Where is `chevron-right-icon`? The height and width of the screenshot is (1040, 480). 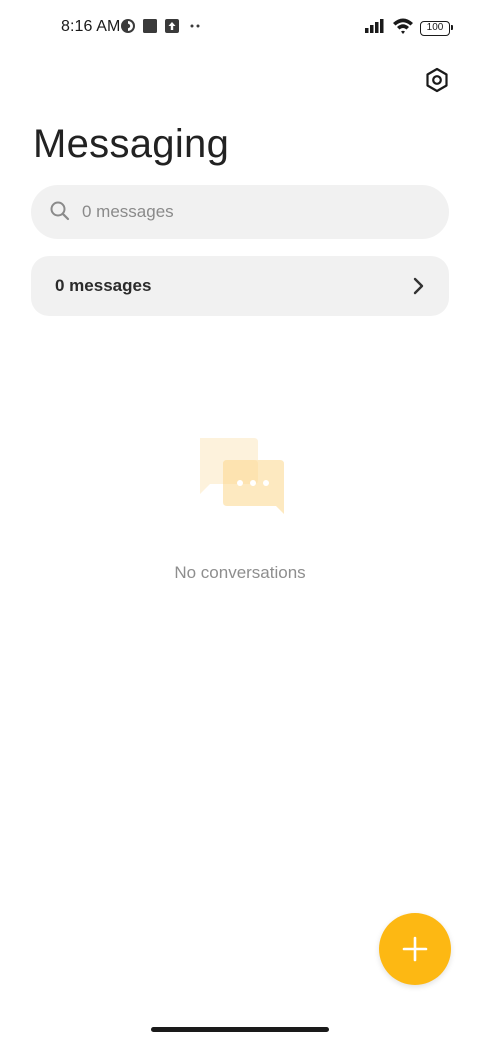
chevron-right-icon is located at coordinates (418, 286).